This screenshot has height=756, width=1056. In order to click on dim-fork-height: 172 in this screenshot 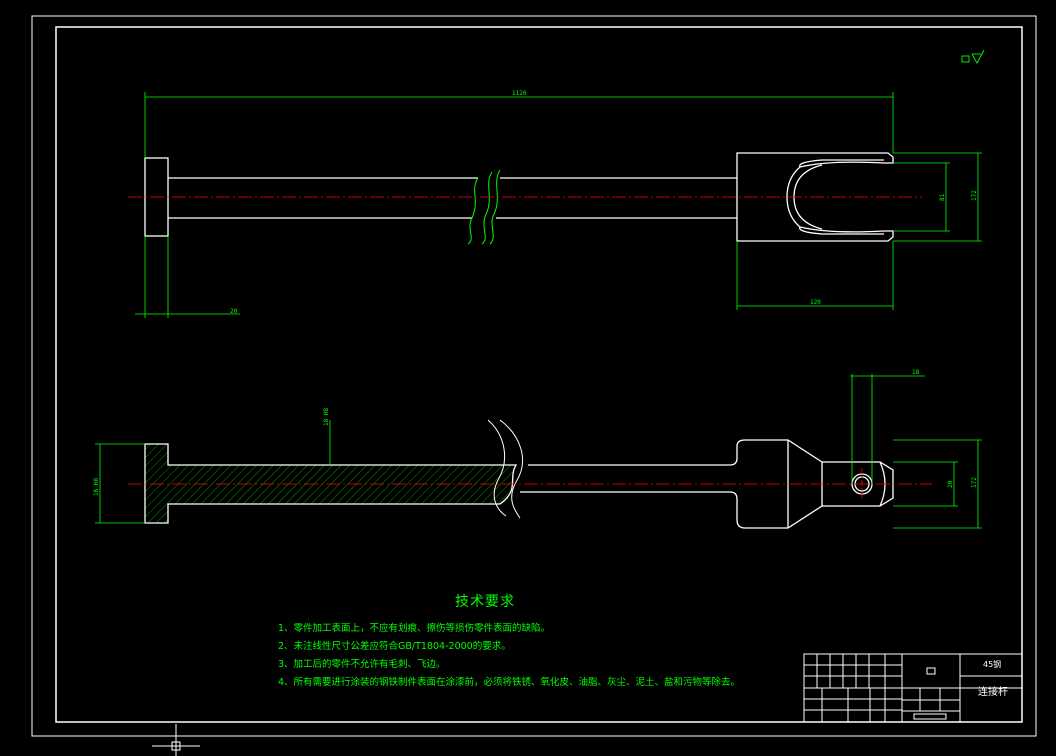, I will do `click(974, 195)`.